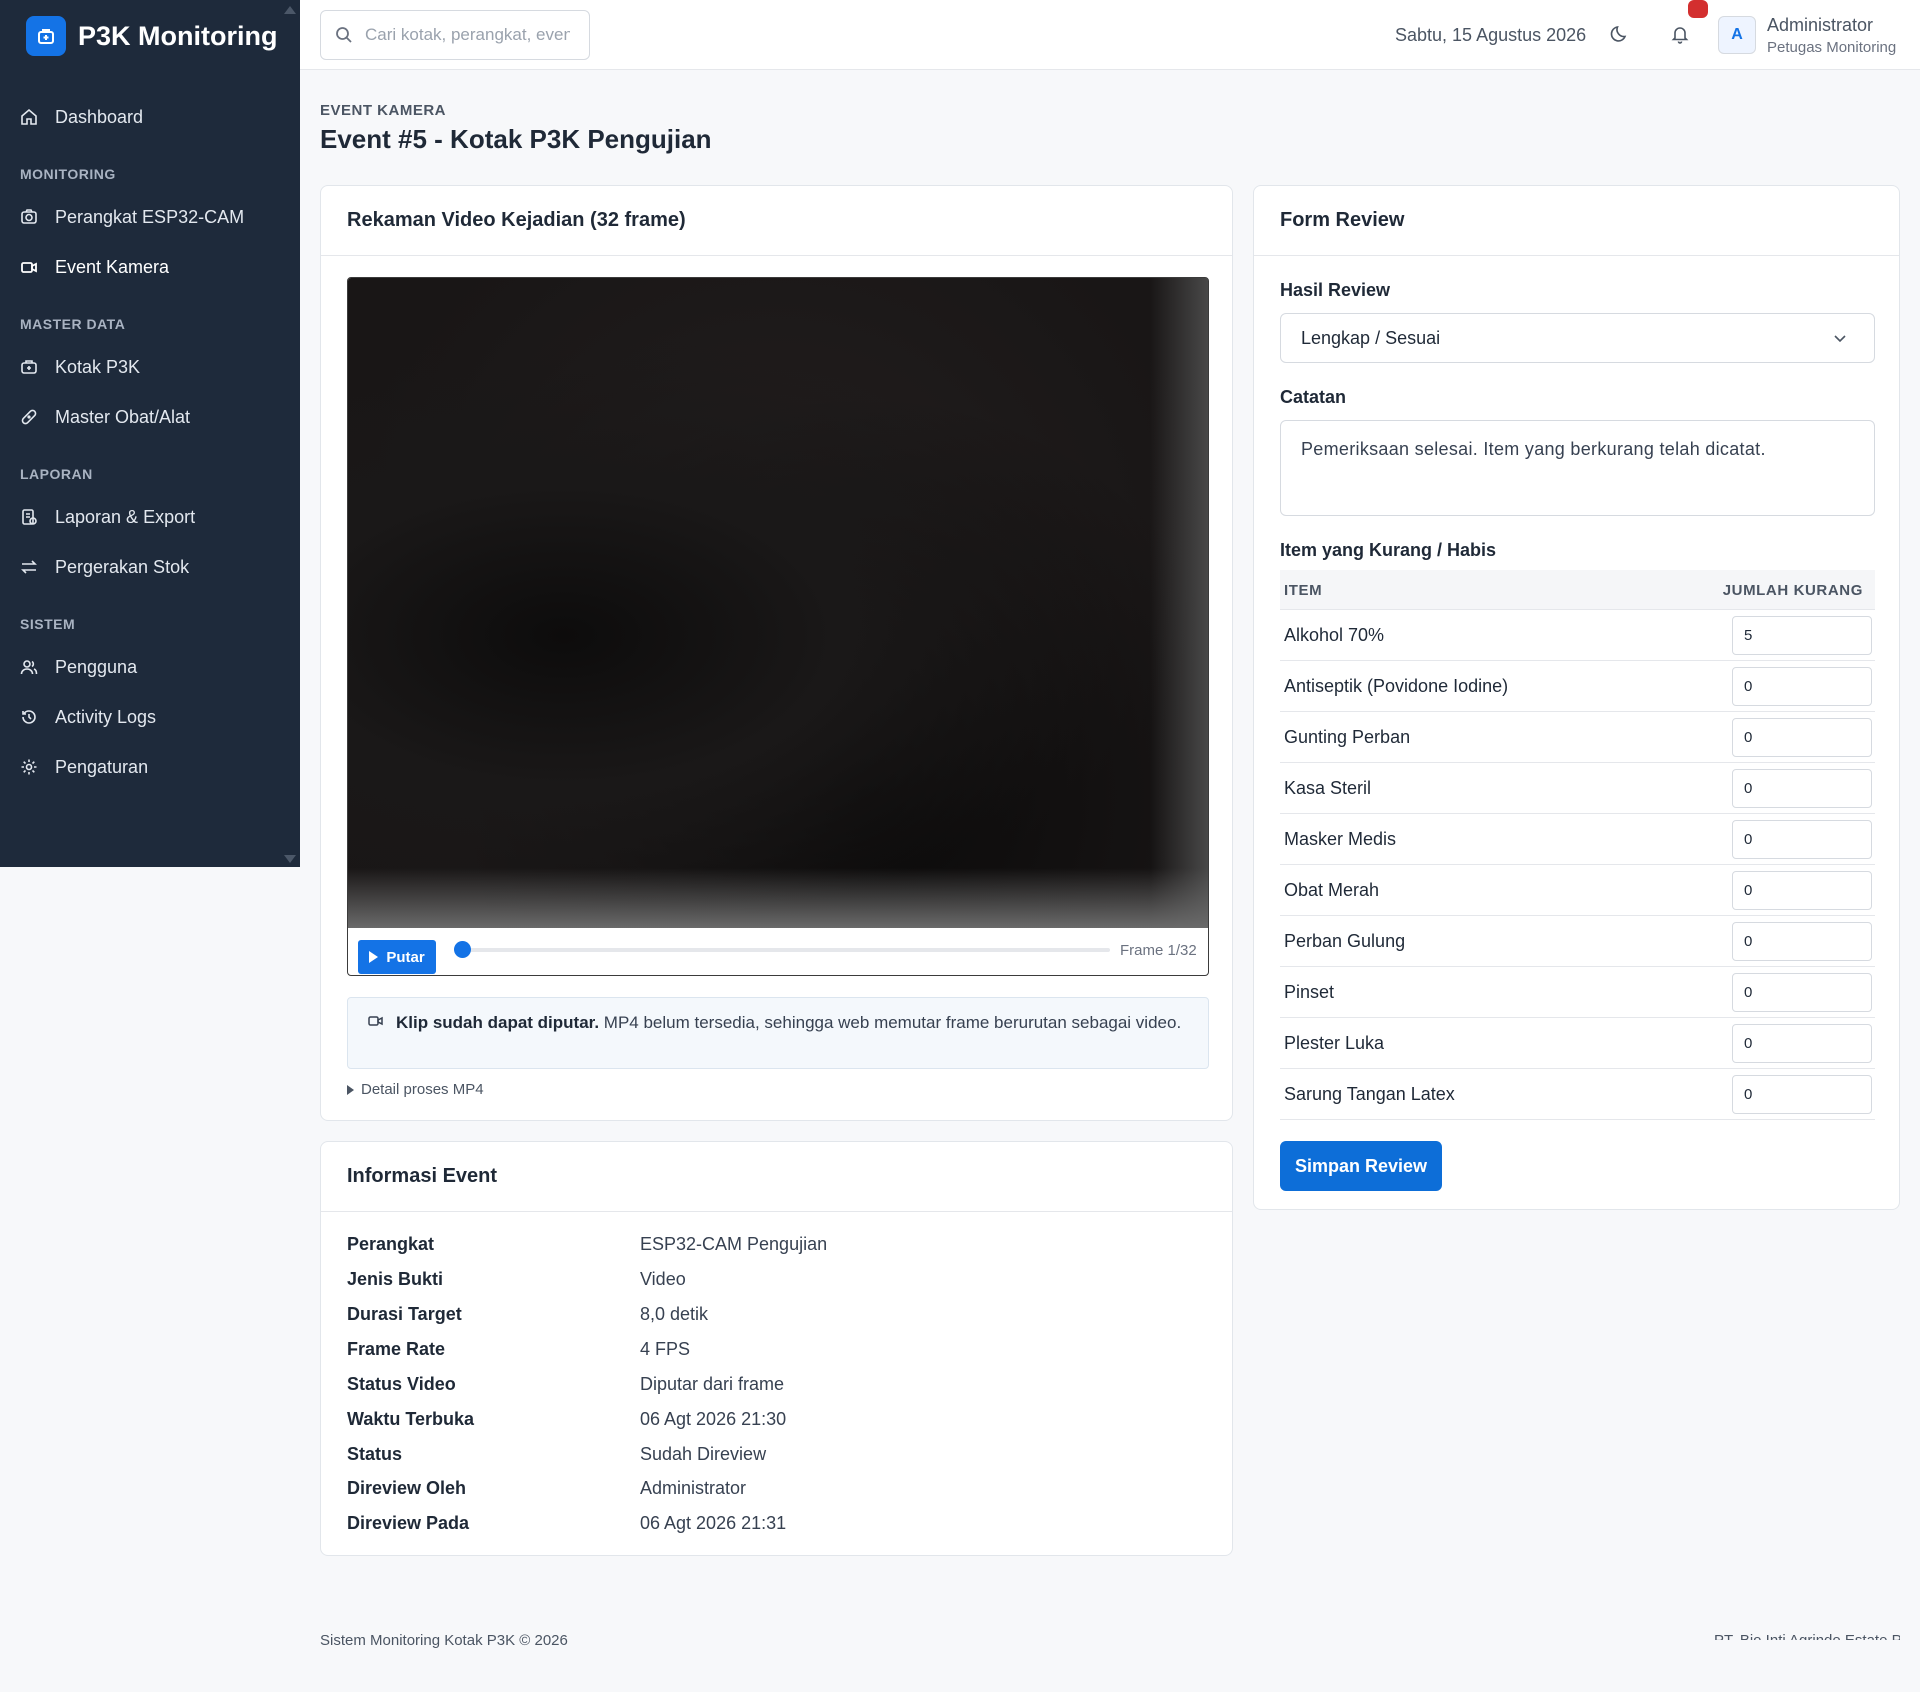 This screenshot has height=1692, width=1920. What do you see at coordinates (29, 767) in the screenshot?
I see `gear-icon` at bounding box center [29, 767].